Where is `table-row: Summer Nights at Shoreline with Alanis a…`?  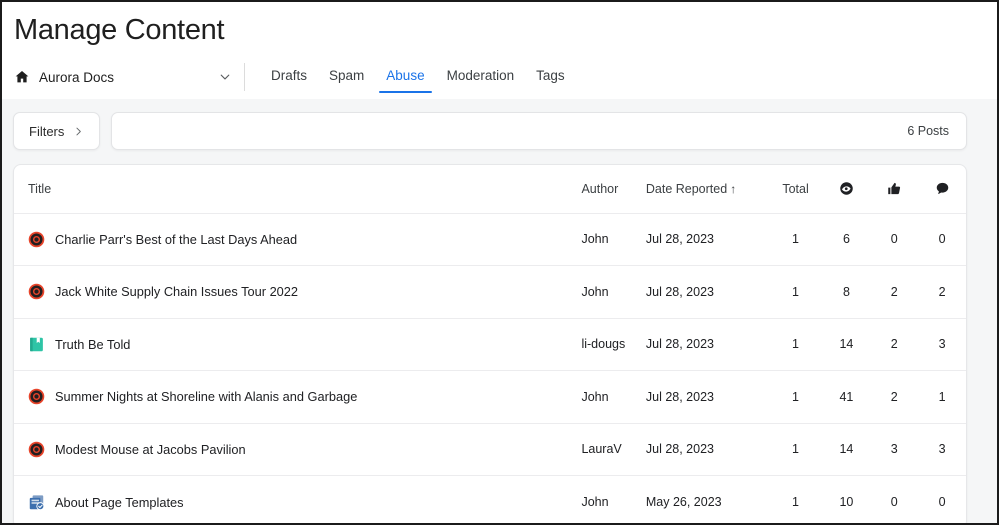
table-row: Summer Nights at Shoreline with Alanis a… is located at coordinates (490, 397).